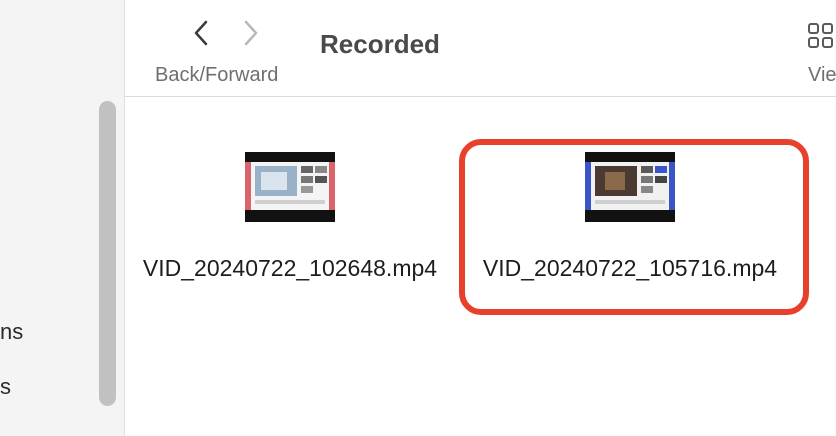  What do you see at coordinates (107, 253) in the screenshot?
I see `sidebar-scrollbar` at bounding box center [107, 253].